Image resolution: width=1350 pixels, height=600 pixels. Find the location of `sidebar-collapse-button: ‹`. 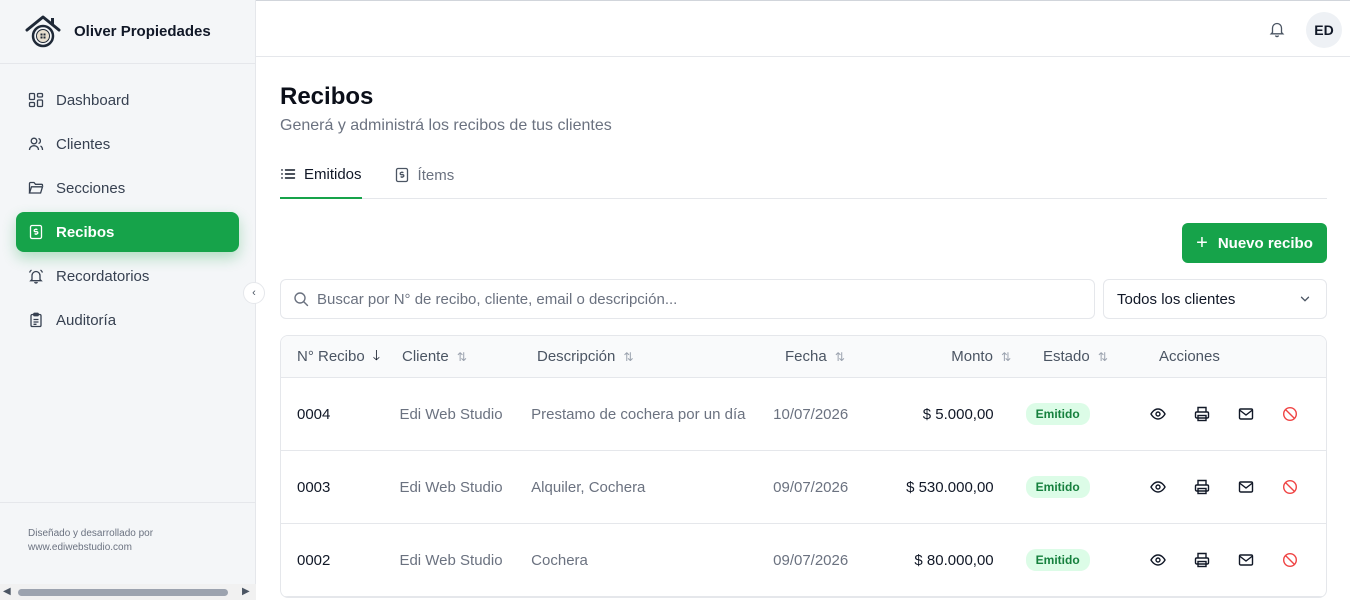

sidebar-collapse-button: ‹ is located at coordinates (254, 293).